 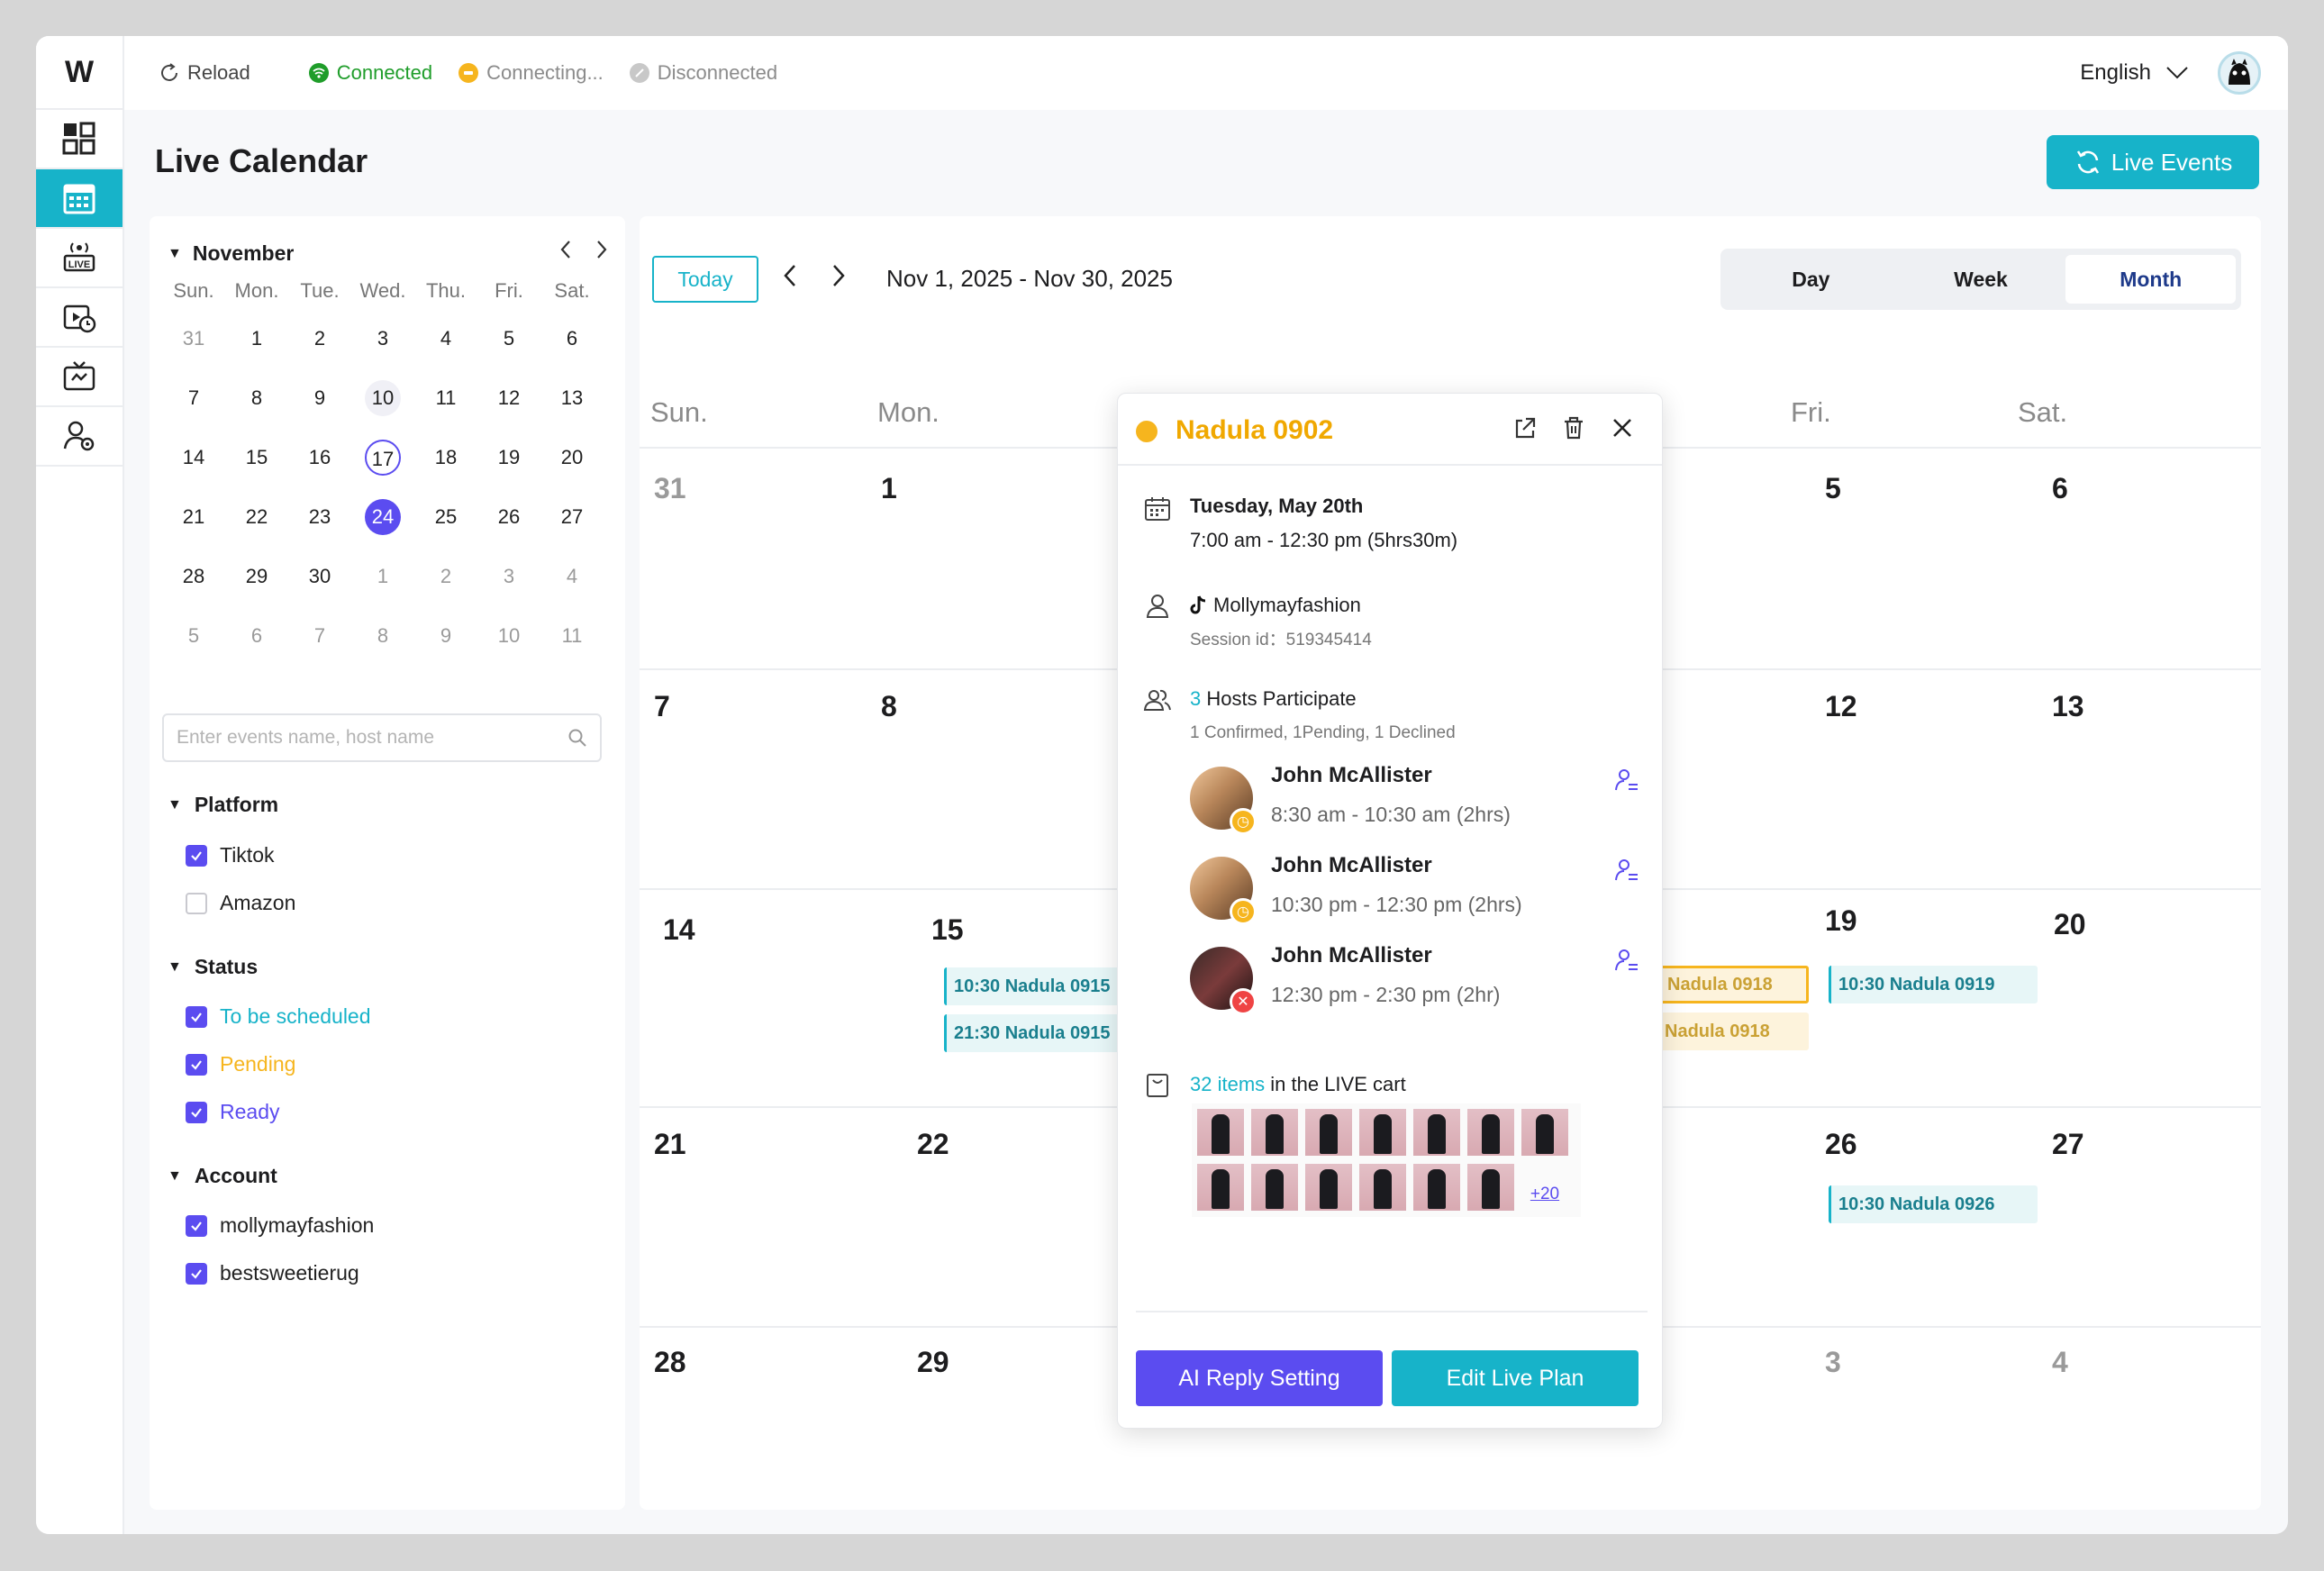 What do you see at coordinates (445, 525) in the screenshot?
I see `mini-day: 25` at bounding box center [445, 525].